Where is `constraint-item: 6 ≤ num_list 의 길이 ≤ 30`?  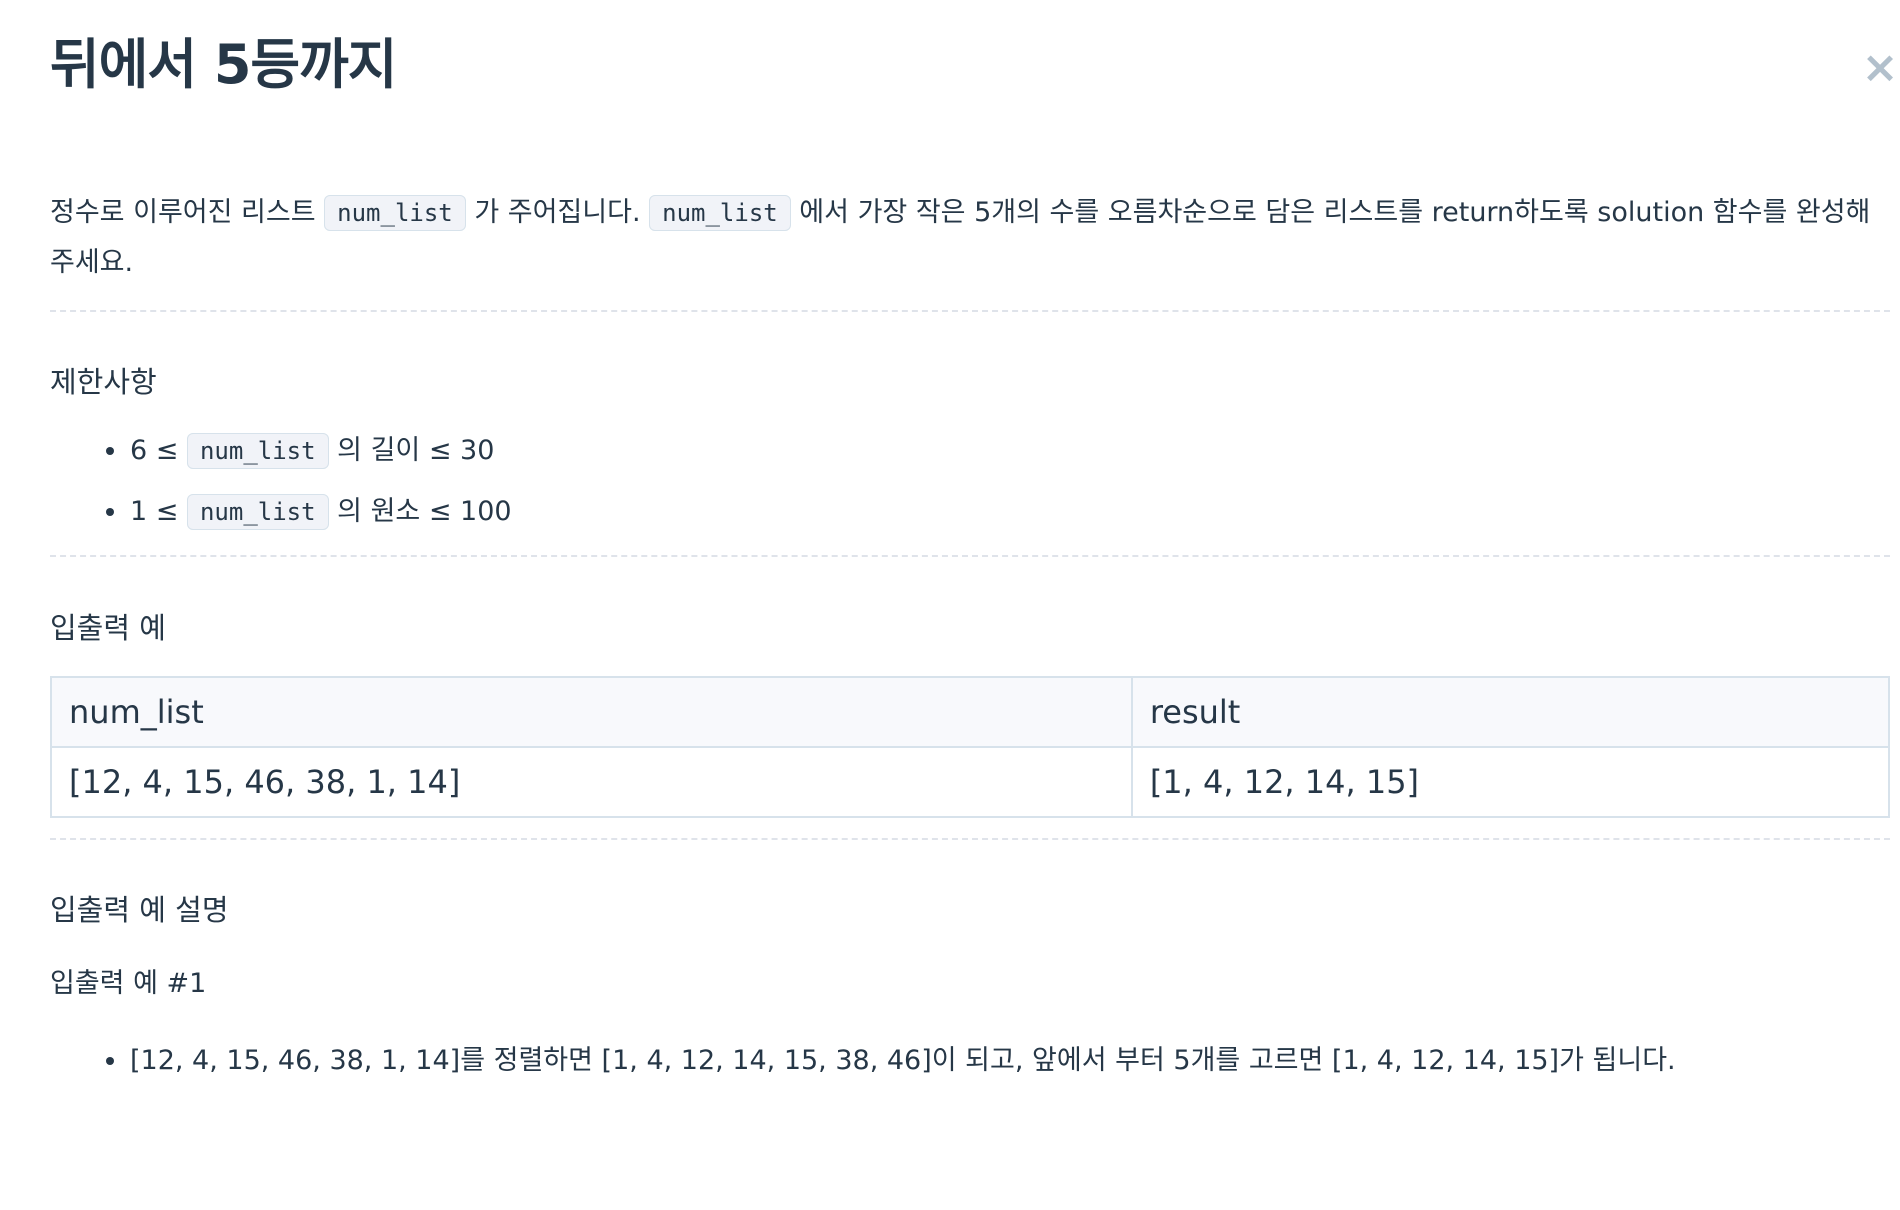 constraint-item: 6 ≤ num_list 의 길이 ≤ 30 is located at coordinates (309, 450).